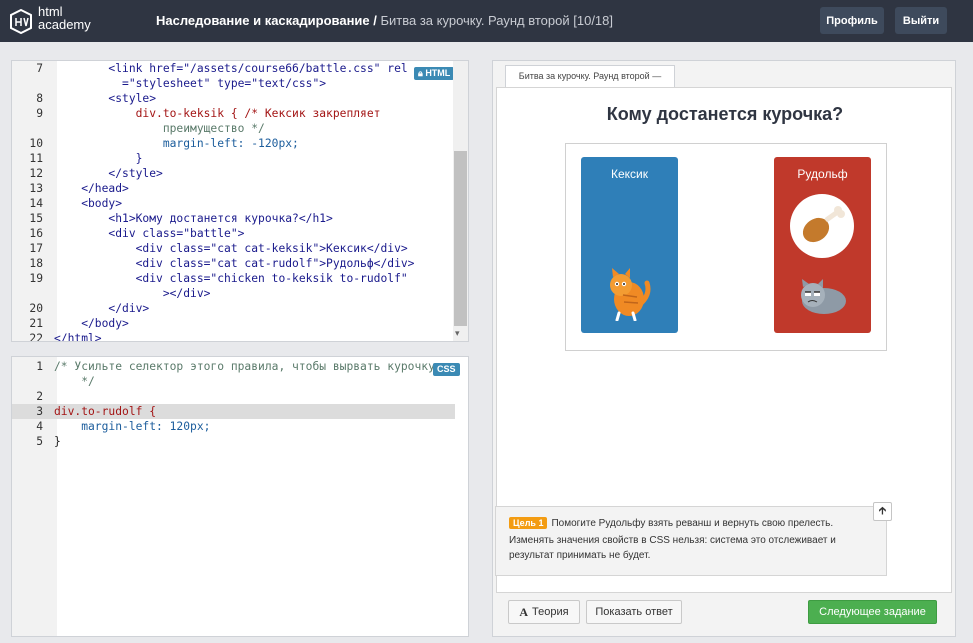 The image size is (973, 643). Describe the element at coordinates (266, 20) in the screenshot. I see `breadcrumb-section: Наследование и каскадирование /` at that location.